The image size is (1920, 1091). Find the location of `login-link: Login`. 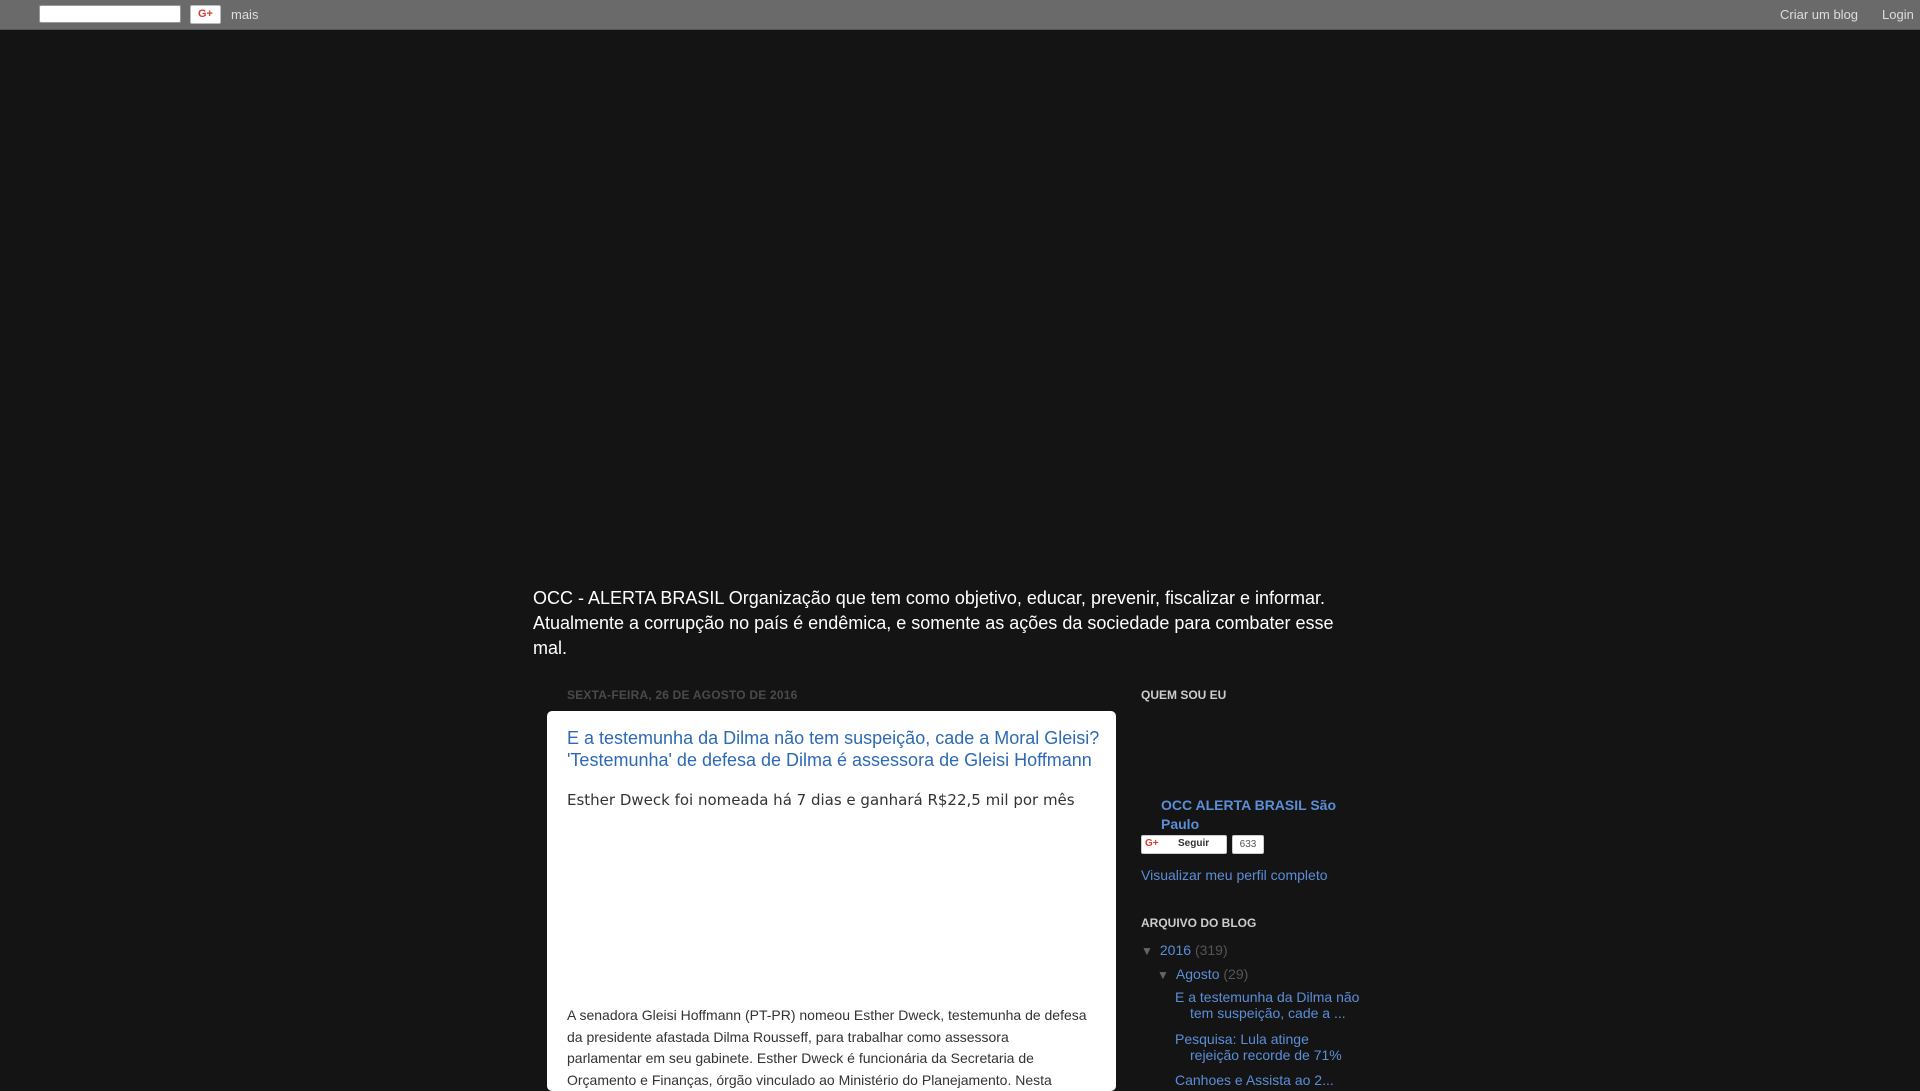

login-link: Login is located at coordinates (1898, 14).